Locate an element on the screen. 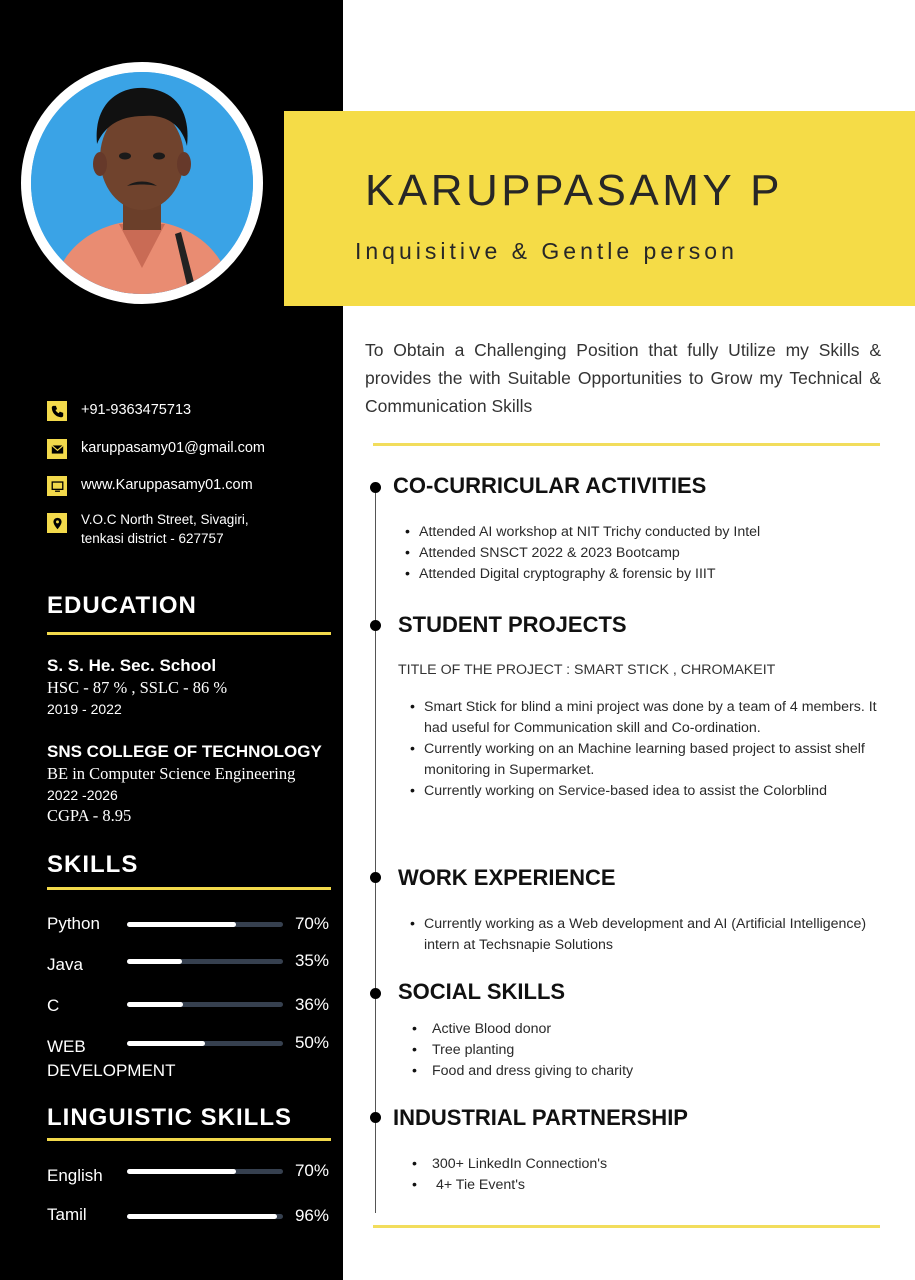 The height and width of the screenshot is (1280, 915). language-name: English is located at coordinates (75, 1175).